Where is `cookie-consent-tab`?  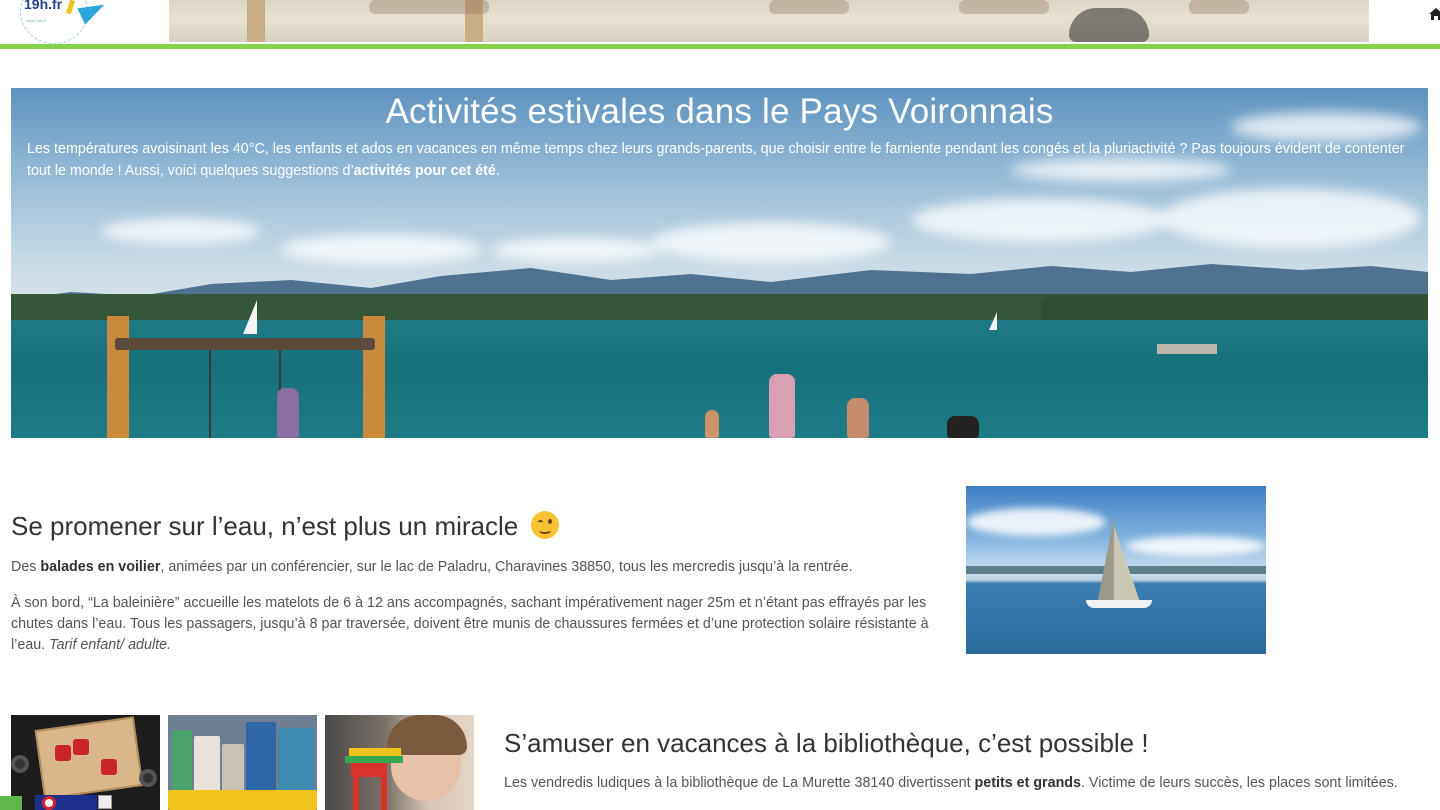 cookie-consent-tab is located at coordinates (11, 803).